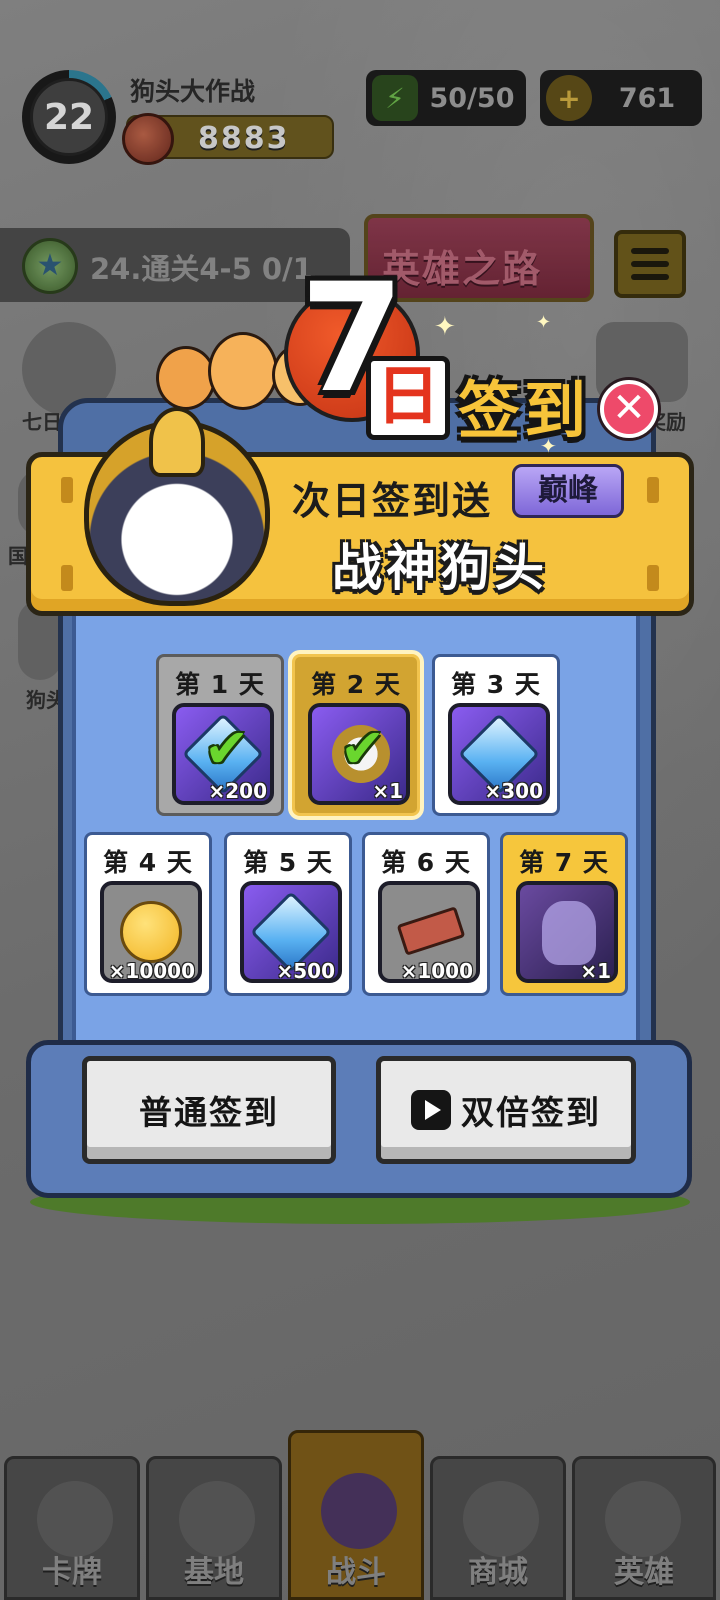 The width and height of the screenshot is (720, 1600). Describe the element at coordinates (288, 914) in the screenshot. I see `day-card-5: 第 5 天 ×500` at that location.